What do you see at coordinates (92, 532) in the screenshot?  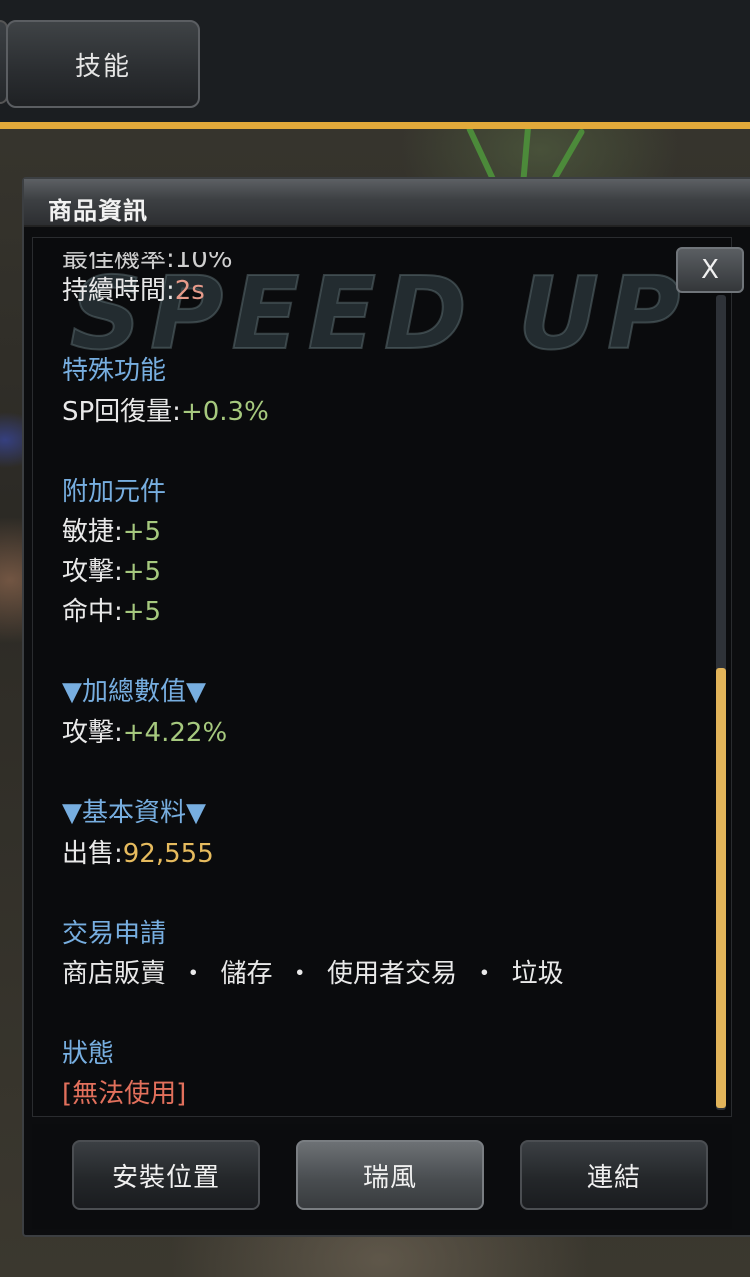 I see `attach-item-label: 敏捷:` at bounding box center [92, 532].